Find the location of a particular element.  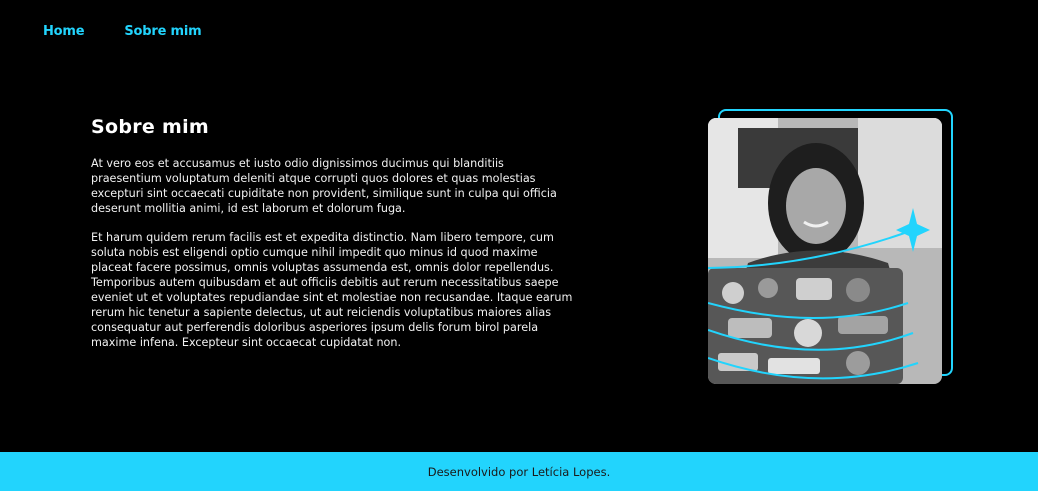

profile-photo-illustration is located at coordinates (825, 251).